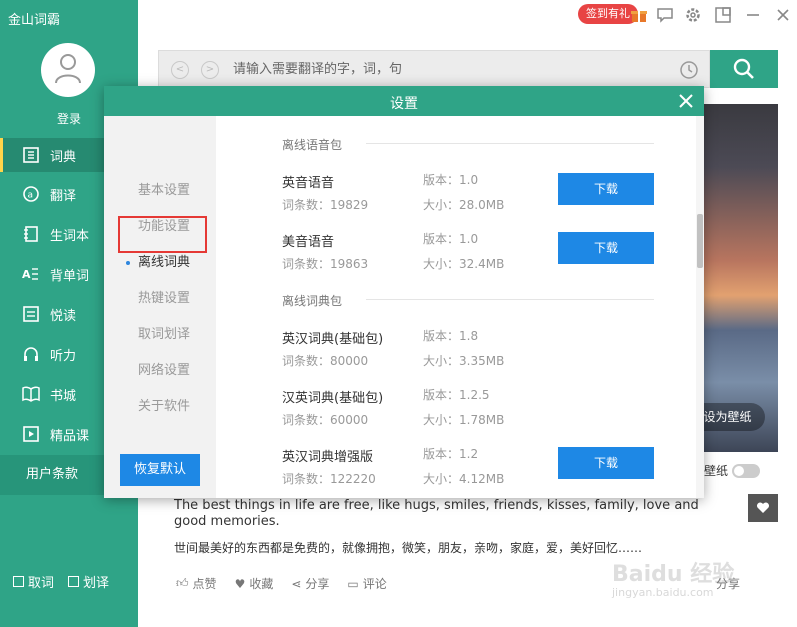 The height and width of the screenshot is (627, 797). Describe the element at coordinates (310, 583) in the screenshot. I see `share-button: ⋖ 分享` at that location.